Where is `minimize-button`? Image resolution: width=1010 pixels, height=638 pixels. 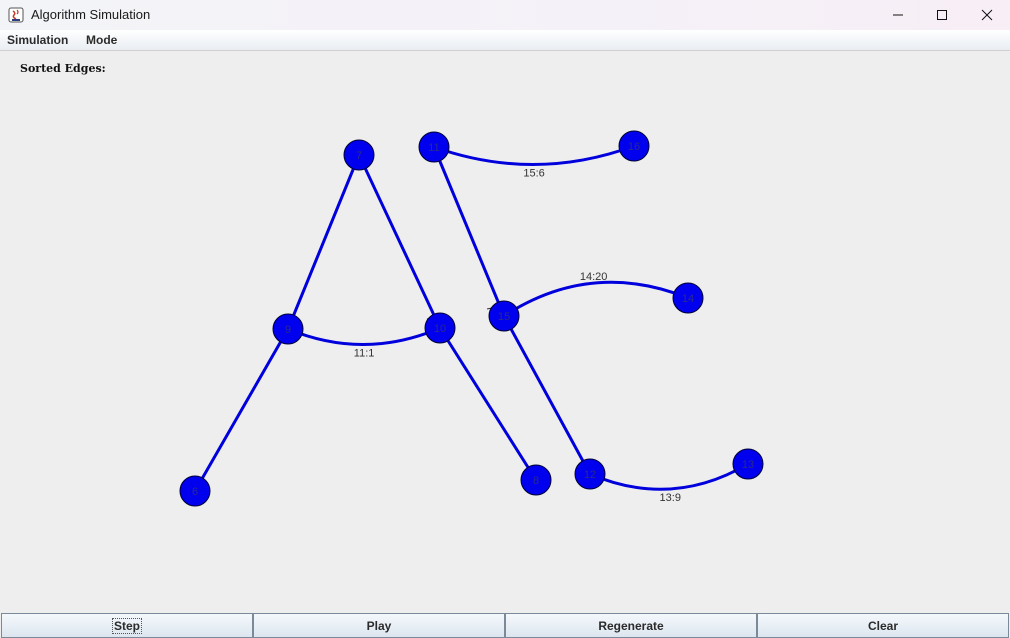 minimize-button is located at coordinates (898, 15).